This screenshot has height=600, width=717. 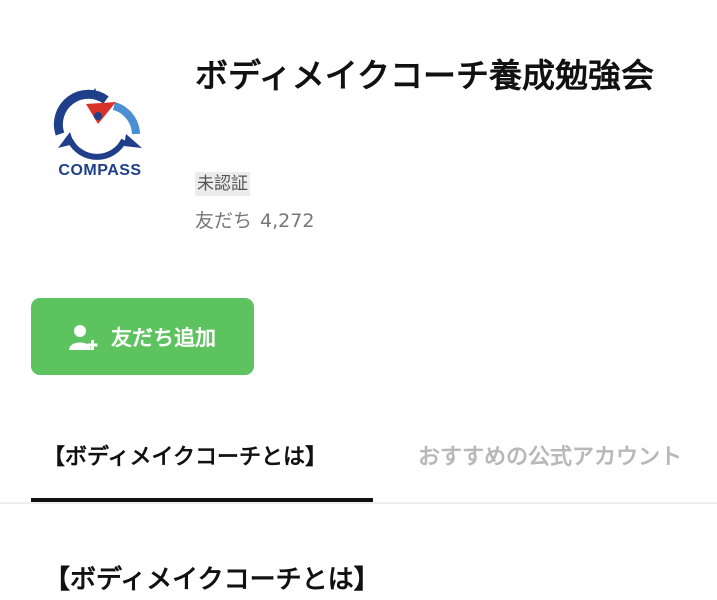 I want to click on compass-icon, so click(x=97, y=124).